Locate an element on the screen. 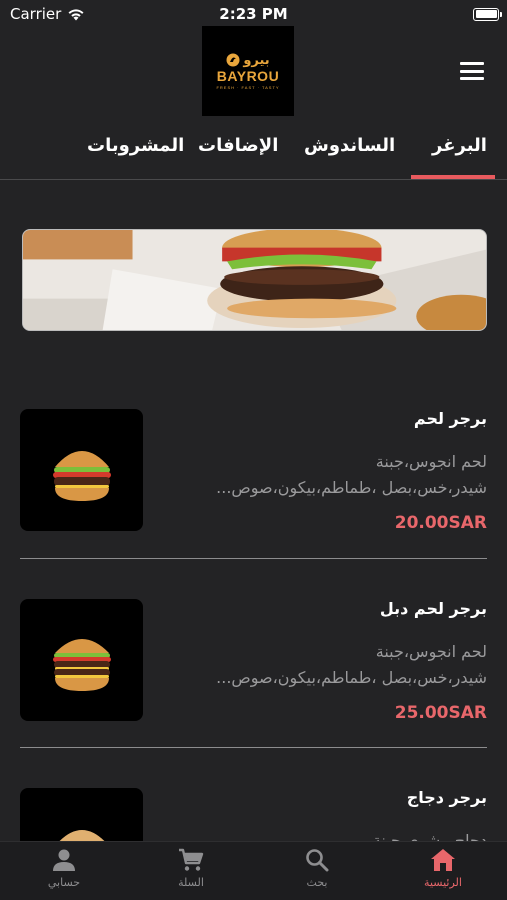 The image size is (507, 900). nav-home-label: الرئيسية is located at coordinates (443, 882).